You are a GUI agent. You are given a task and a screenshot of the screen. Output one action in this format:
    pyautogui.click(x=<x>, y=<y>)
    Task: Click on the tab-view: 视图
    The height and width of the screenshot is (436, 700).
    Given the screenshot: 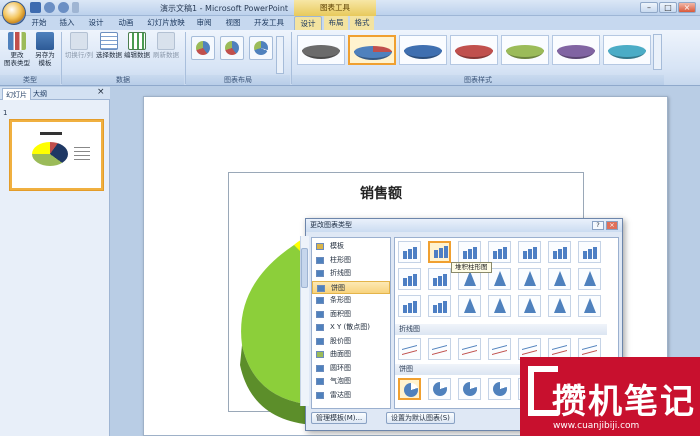 What is the action you would take?
    pyautogui.click(x=233, y=23)
    